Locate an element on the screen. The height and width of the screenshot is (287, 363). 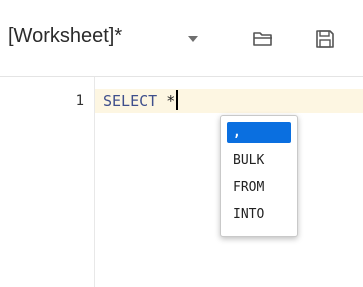
autocomplete-item: FROM is located at coordinates (259, 187).